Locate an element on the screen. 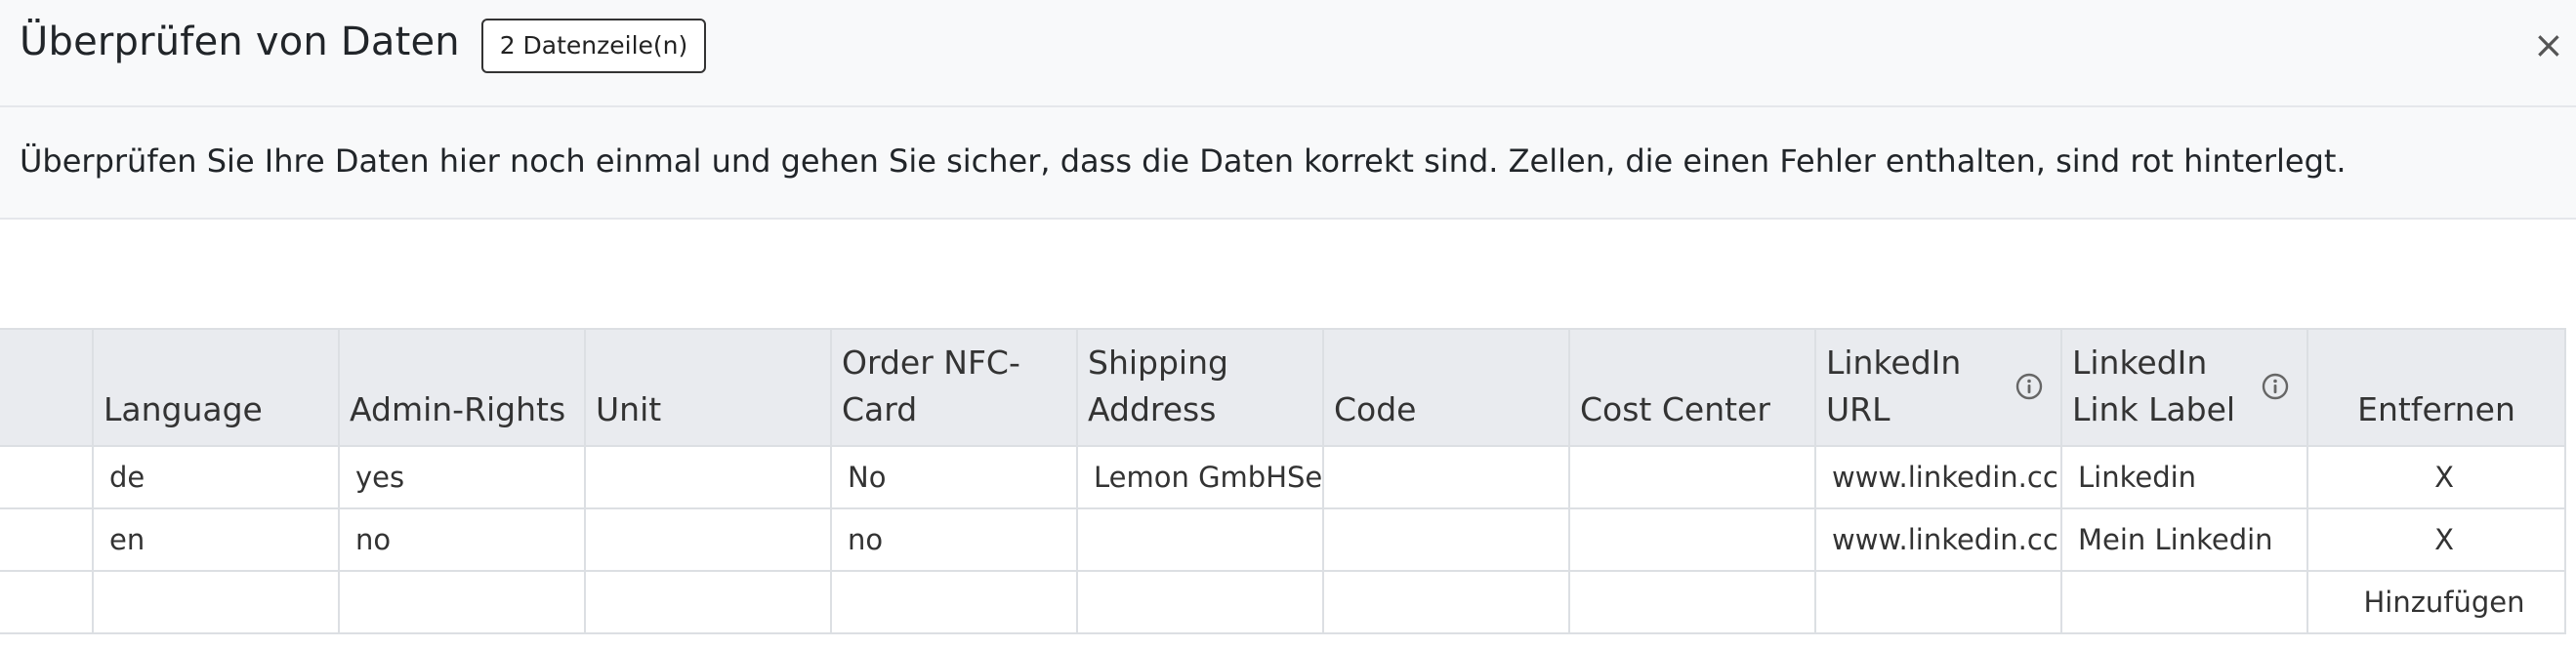 Image resolution: width=2576 pixels, height=648 pixels. add-cell: Hinzufügen is located at coordinates (2436, 602).